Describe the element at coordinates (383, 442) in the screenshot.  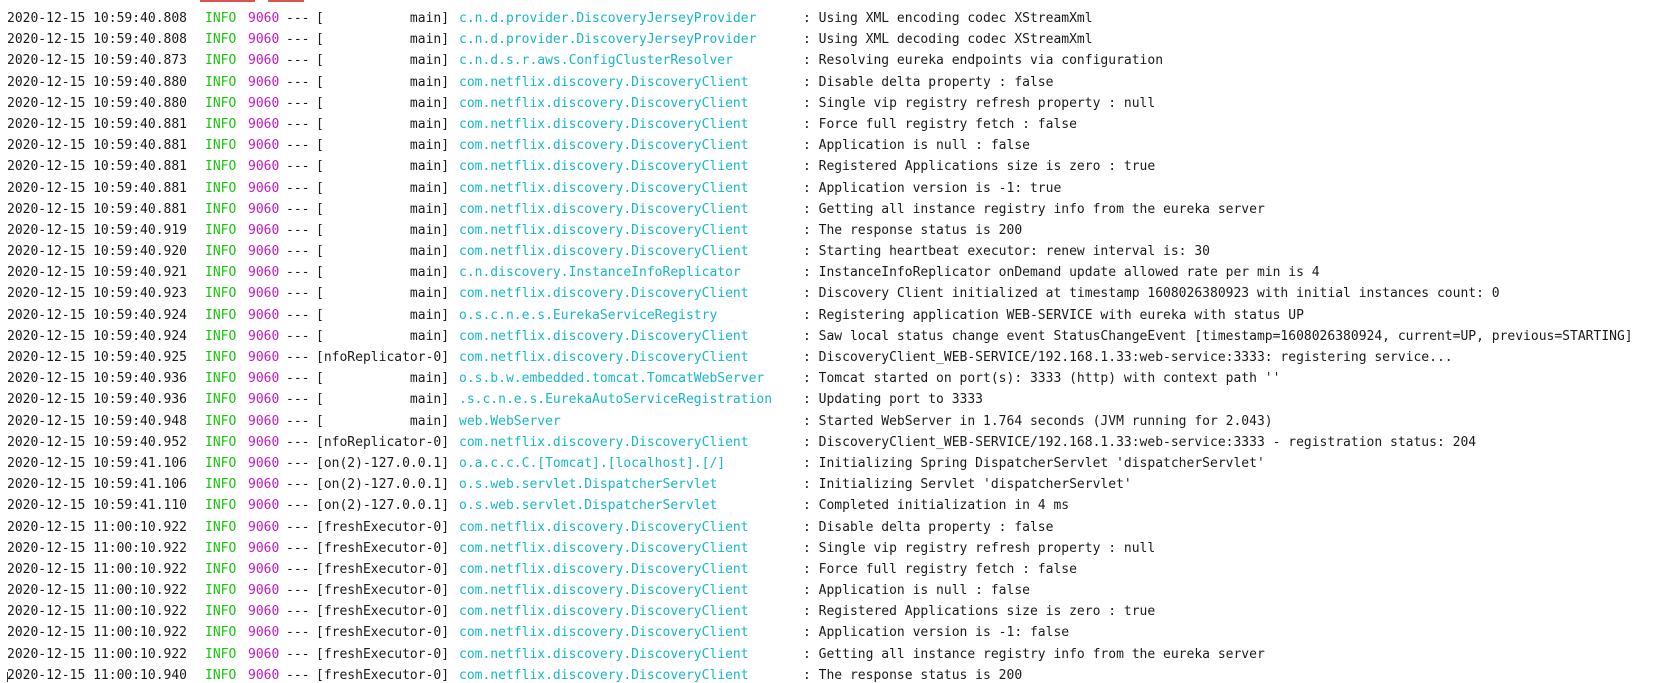
I see `log-thread: [nfoReplicator-0]` at that location.